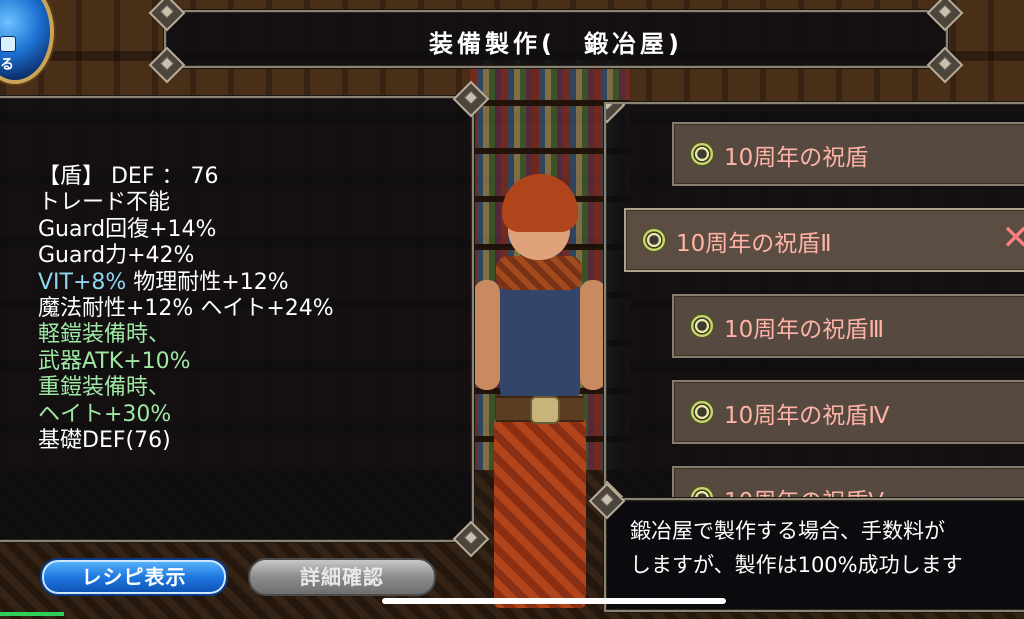 The width and height of the screenshot is (1024, 619). I want to click on detail-confirm-button: 詳細確認, so click(342, 577).